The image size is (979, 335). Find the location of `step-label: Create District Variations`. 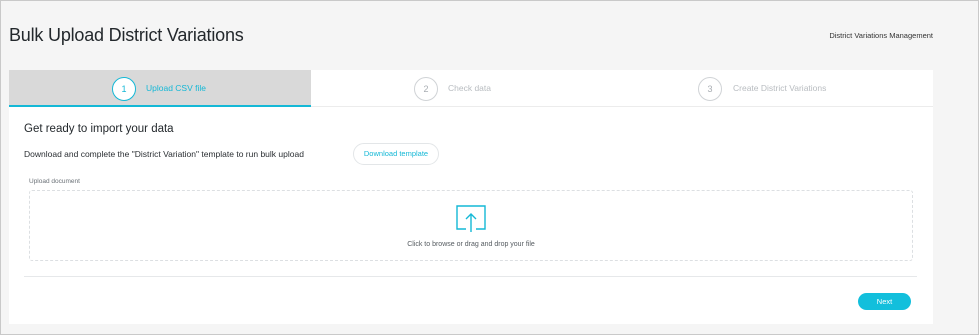

step-label: Create District Variations is located at coordinates (780, 88).